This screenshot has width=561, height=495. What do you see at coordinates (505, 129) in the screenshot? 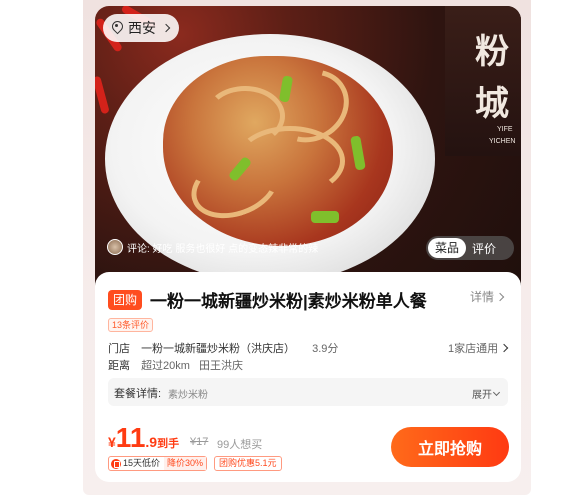
I see `sign-text: YIFE` at bounding box center [505, 129].